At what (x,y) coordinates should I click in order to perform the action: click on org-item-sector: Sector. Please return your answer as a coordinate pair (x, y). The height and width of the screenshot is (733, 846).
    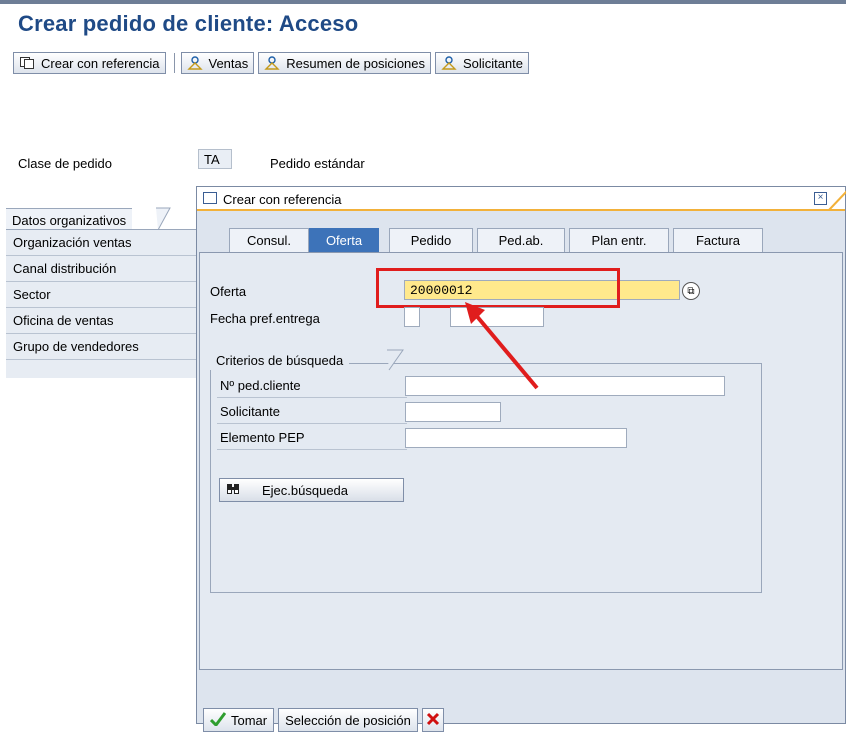
    Looking at the image, I should click on (101, 295).